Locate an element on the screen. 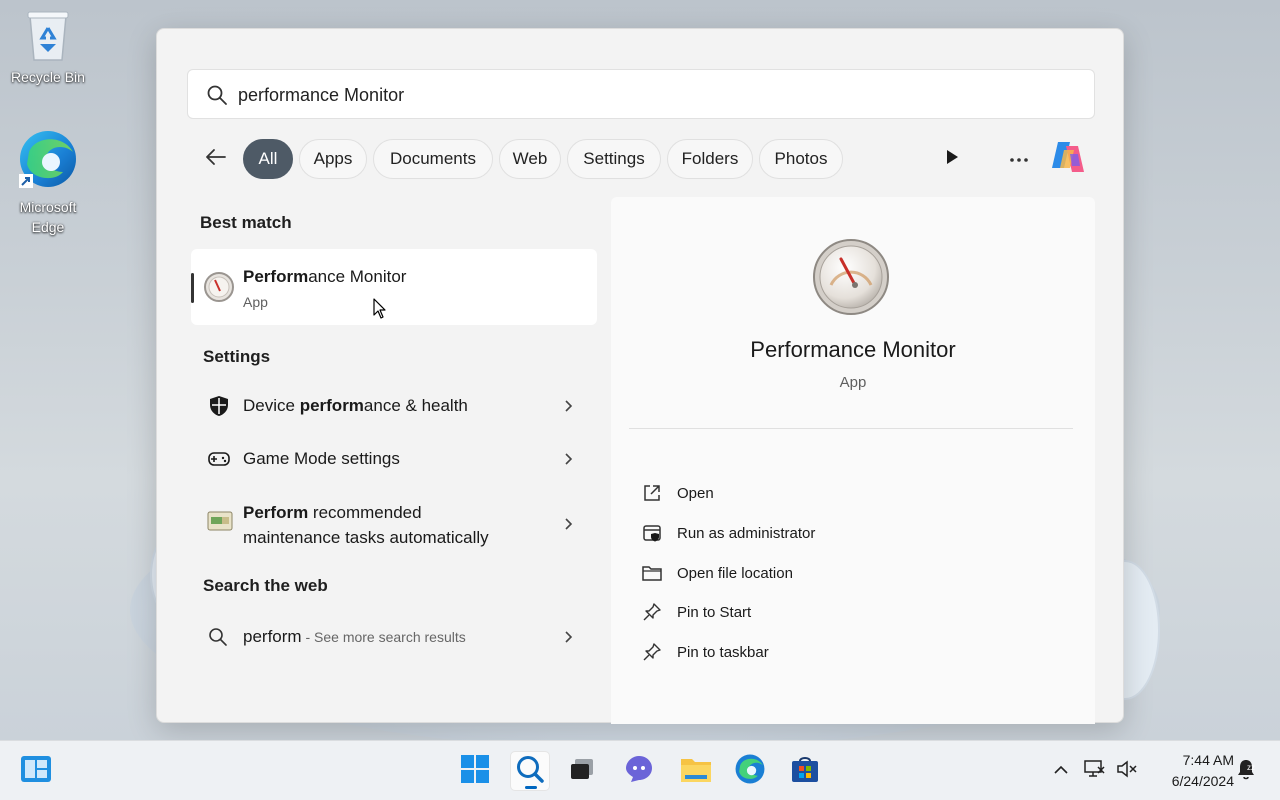  volume-muted-icon is located at coordinates (1127, 771).